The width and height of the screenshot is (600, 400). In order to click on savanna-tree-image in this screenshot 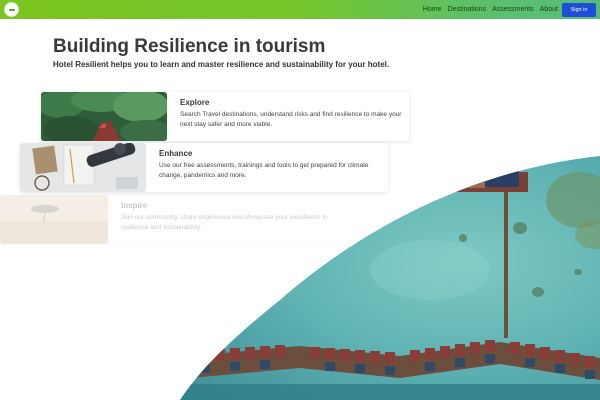, I will do `click(54, 219)`.